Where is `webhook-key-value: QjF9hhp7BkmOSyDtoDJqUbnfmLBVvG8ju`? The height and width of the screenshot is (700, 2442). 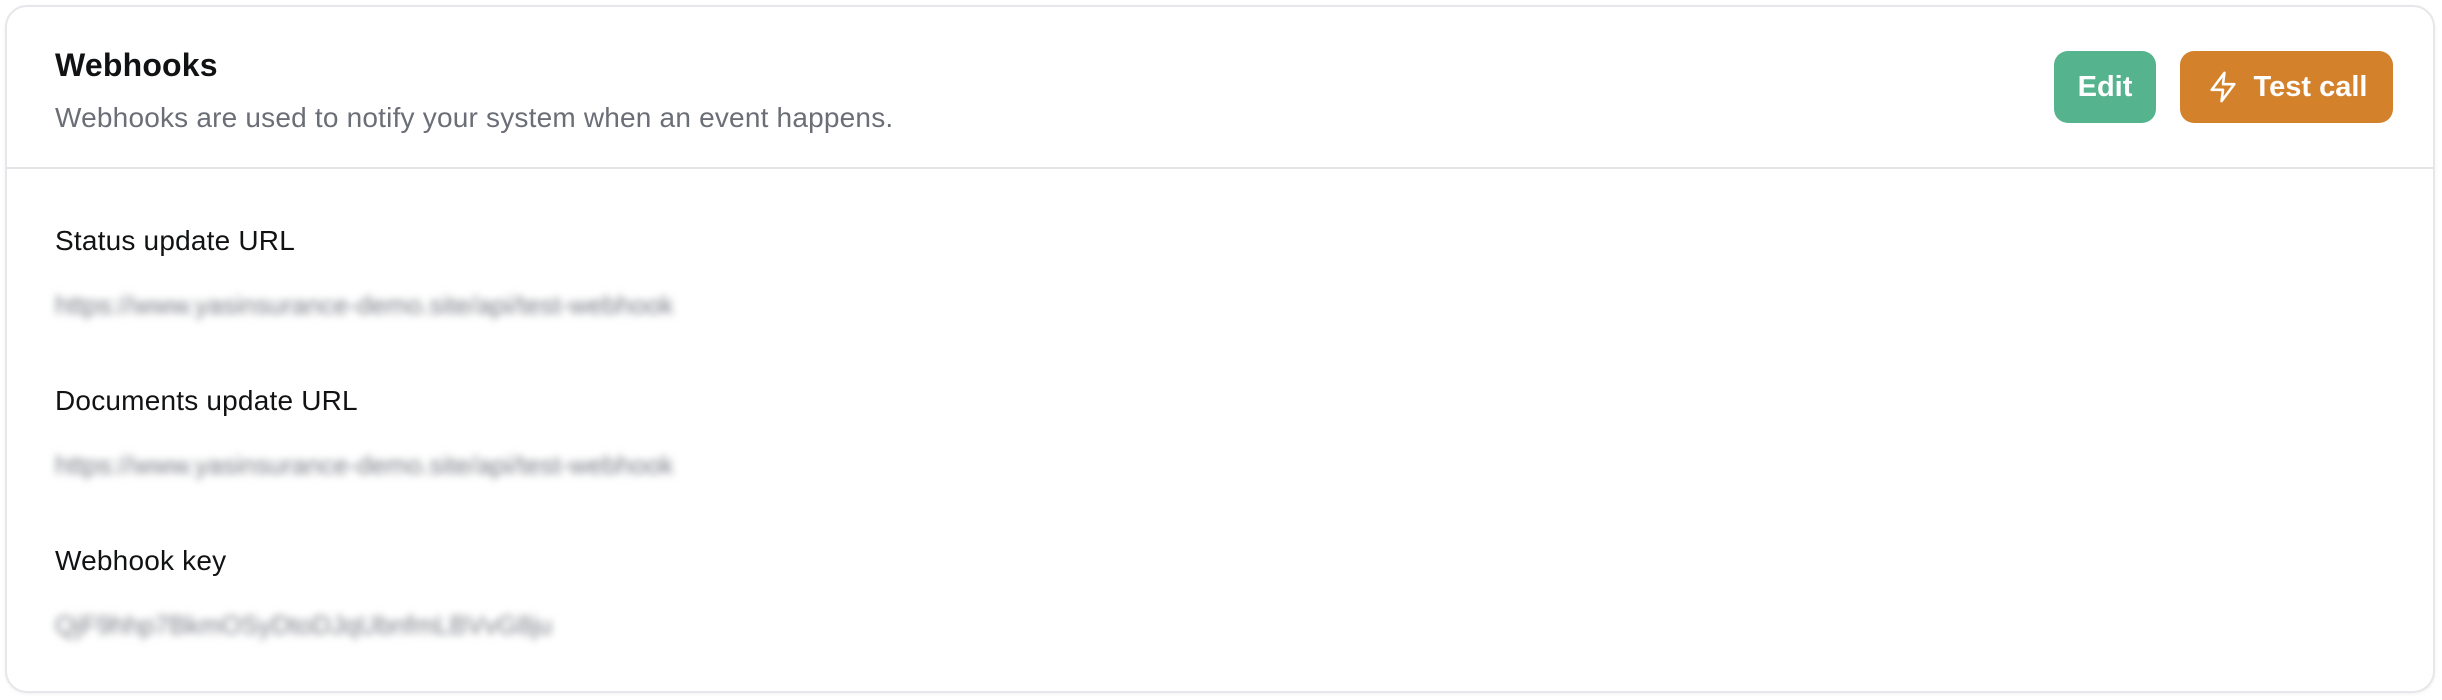
webhook-key-value: QjF9hhp7BkmOSyDtoDJqUbnfmLBVvG8ju is located at coordinates (304, 625).